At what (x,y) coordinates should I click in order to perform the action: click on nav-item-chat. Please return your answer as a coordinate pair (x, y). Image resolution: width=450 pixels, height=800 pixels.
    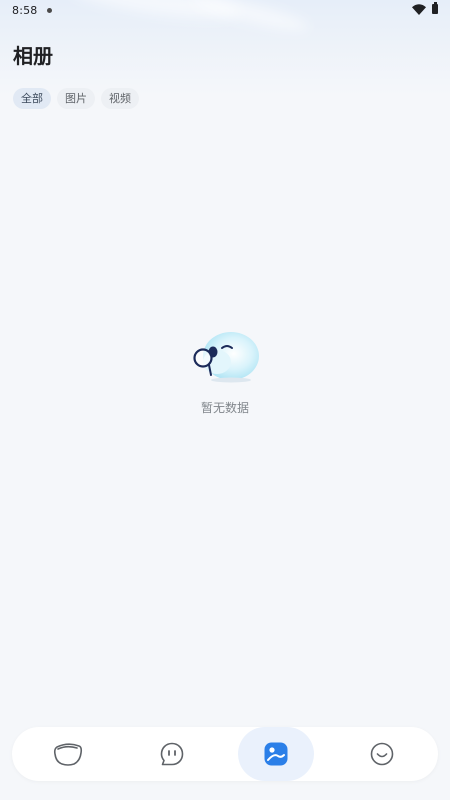
    Looking at the image, I should click on (172, 754).